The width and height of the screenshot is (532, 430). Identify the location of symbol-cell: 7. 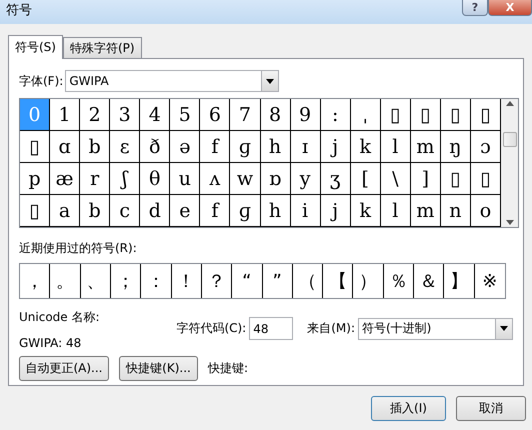
(245, 115).